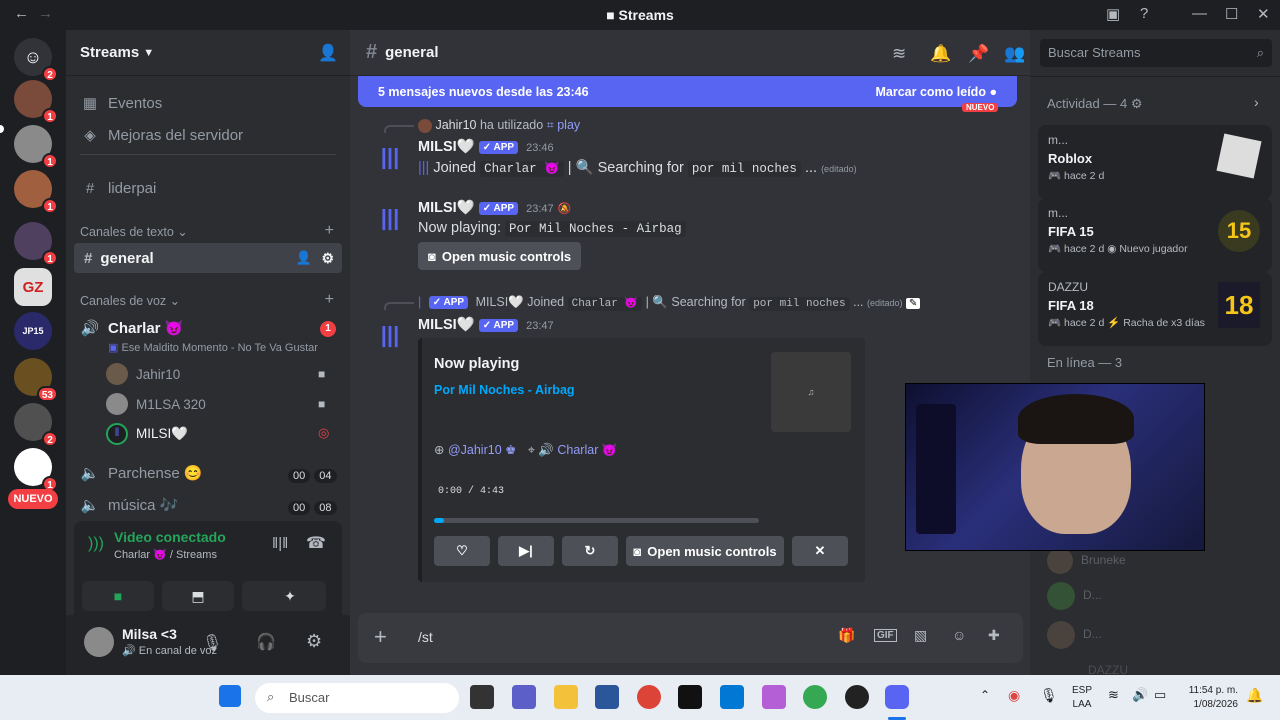 Image resolution: width=1280 pixels, height=720 pixels. Describe the element at coordinates (328, 53) in the screenshot. I see `add-friend-icon: 👤` at that location.